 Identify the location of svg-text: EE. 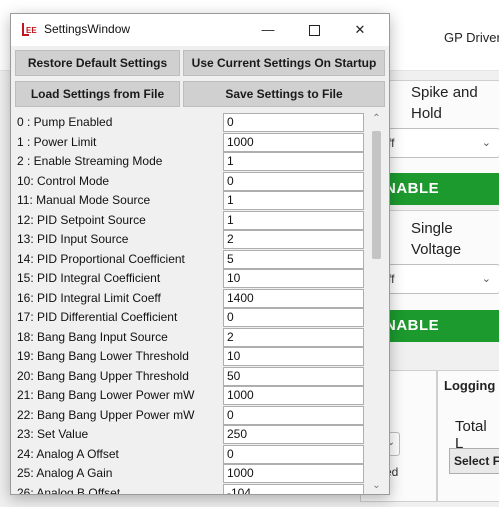
(31, 30).